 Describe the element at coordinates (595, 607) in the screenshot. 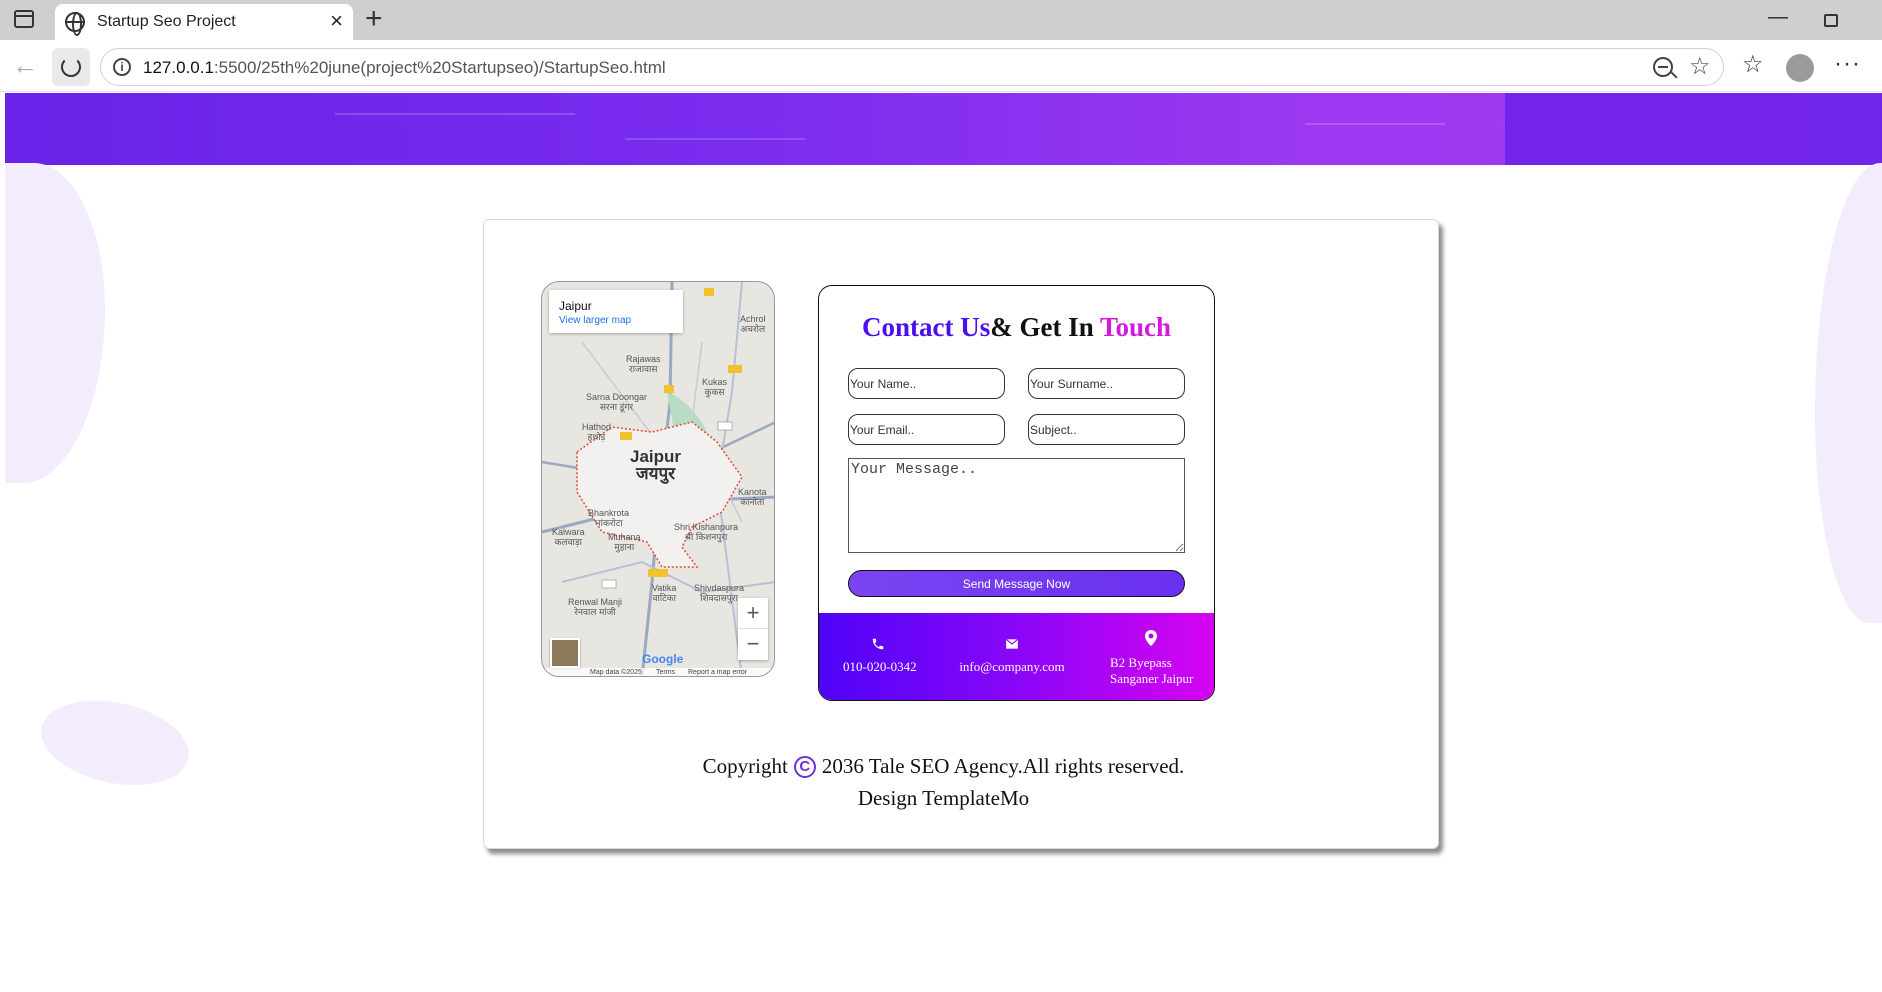

I see `map-place-label: Renwal Manji रेनवाल मांजी` at that location.